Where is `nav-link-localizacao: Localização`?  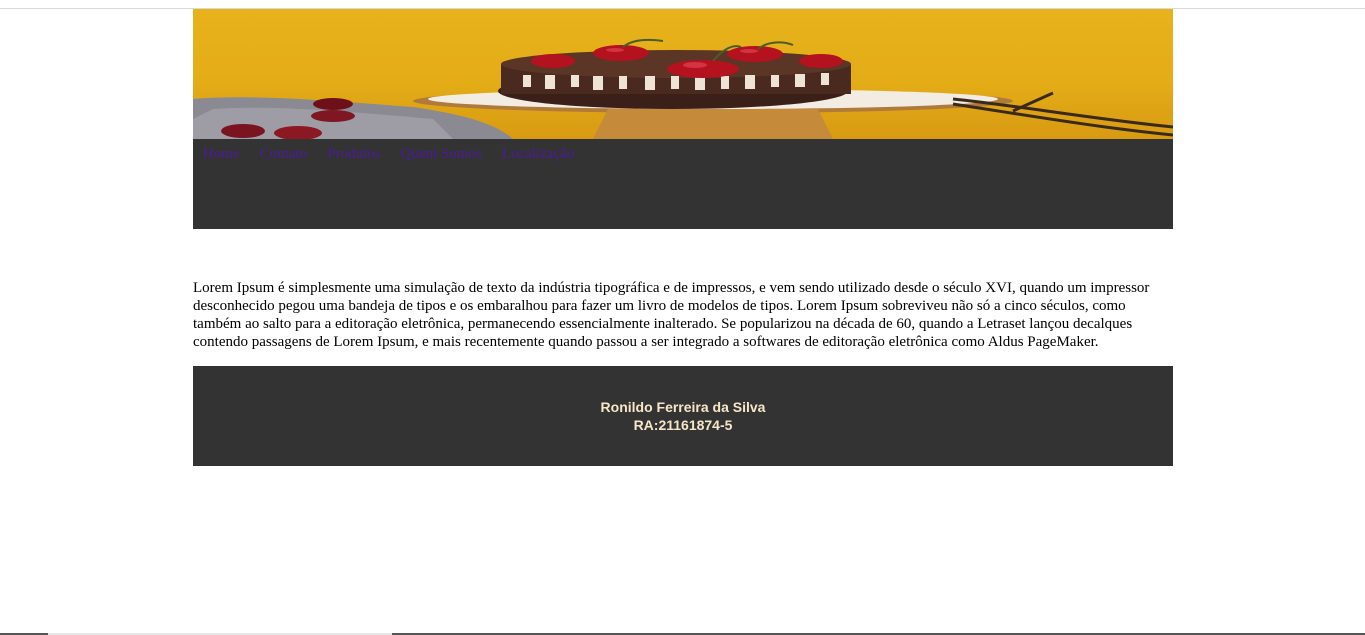
nav-link-localizacao: Localização is located at coordinates (538, 154).